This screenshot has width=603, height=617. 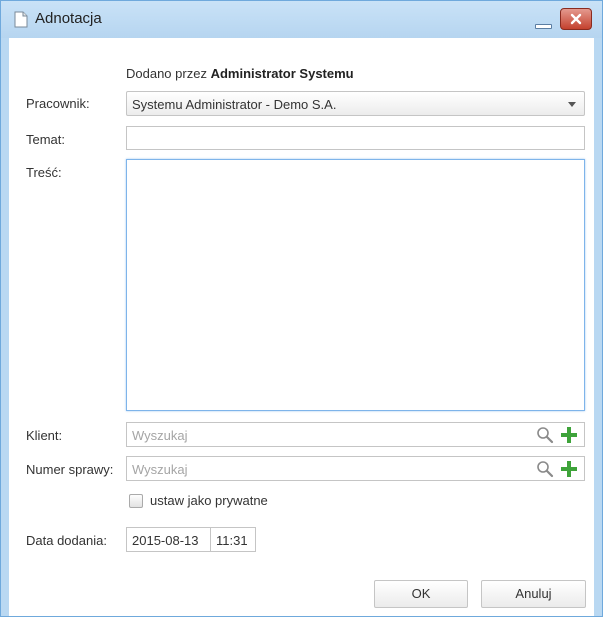 I want to click on subject-label: Temat:, so click(x=46, y=139).